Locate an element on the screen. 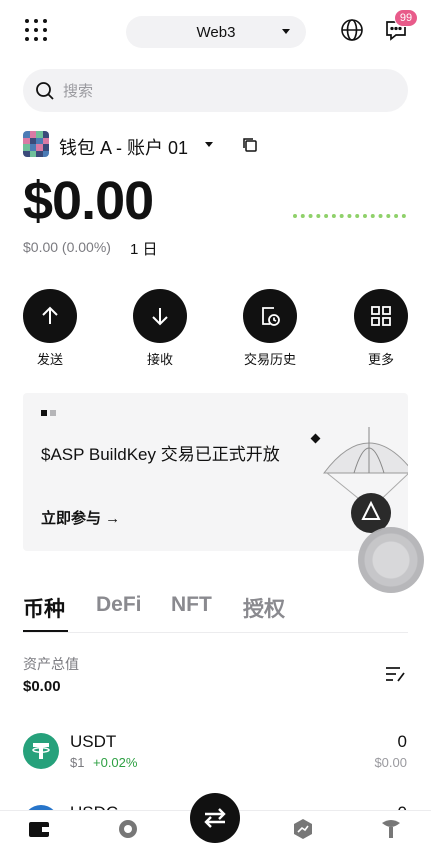  usdt-token-icon is located at coordinates (41, 751).